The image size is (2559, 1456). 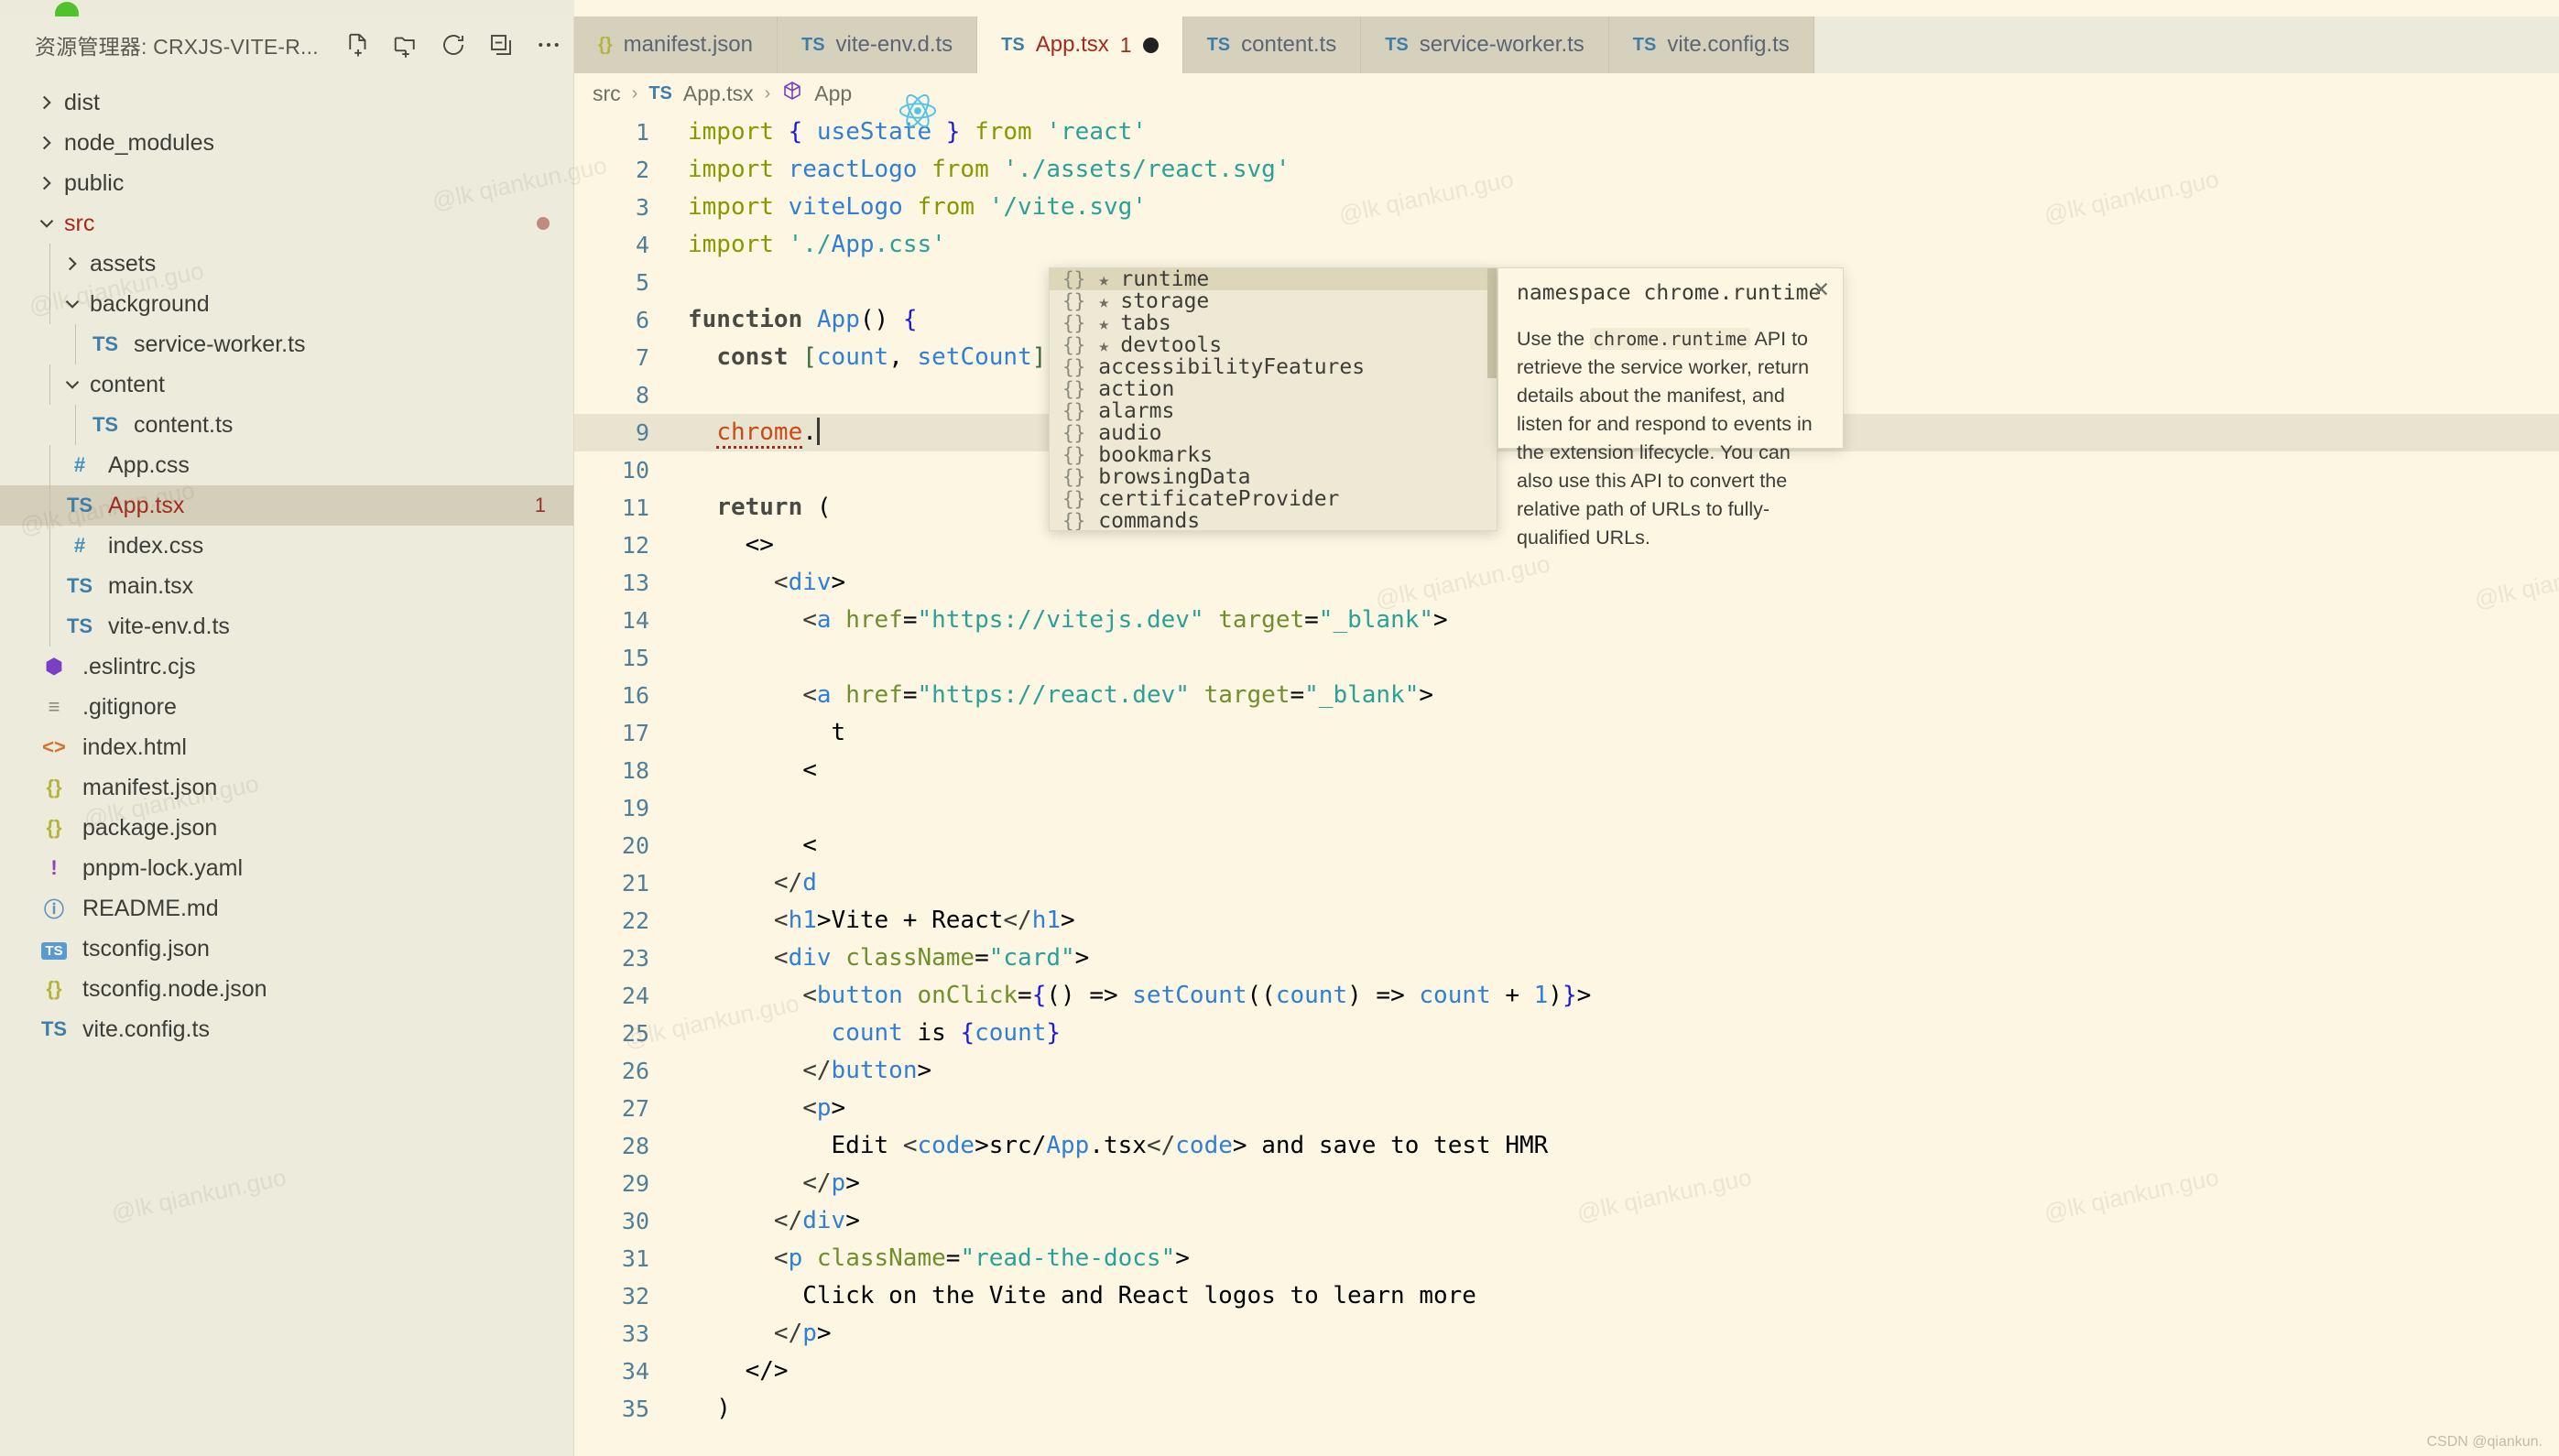 I want to click on tree-item-service-worker-ts: TS service-worker.ts, so click(x=286, y=344).